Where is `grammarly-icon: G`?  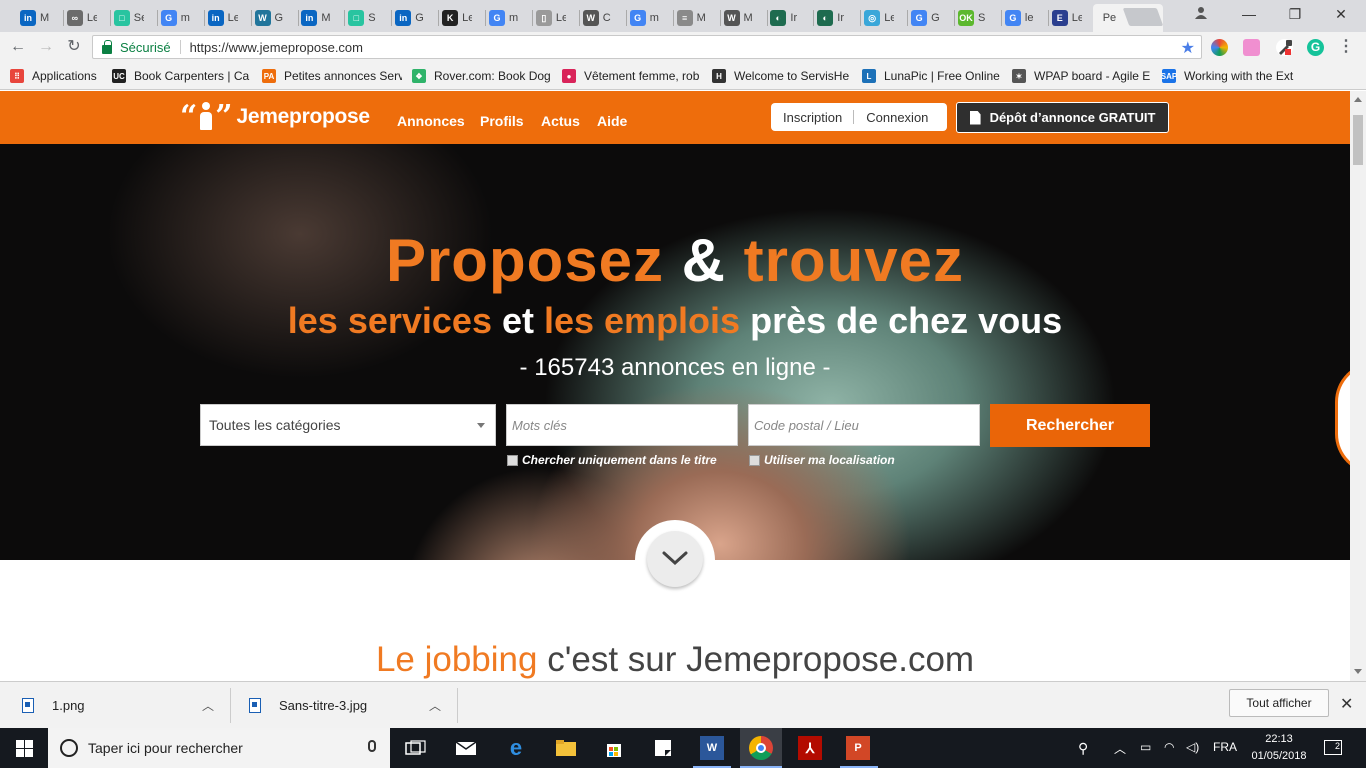 grammarly-icon: G is located at coordinates (1315, 47).